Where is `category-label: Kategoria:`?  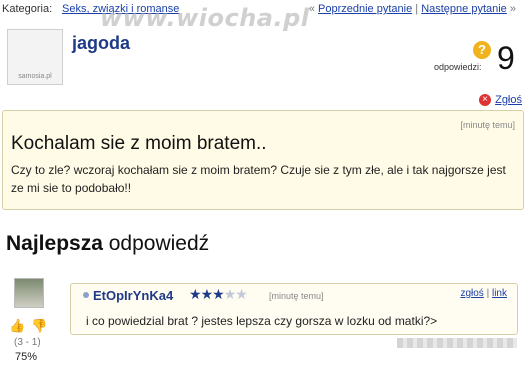 category-label: Kategoria: is located at coordinates (27, 9).